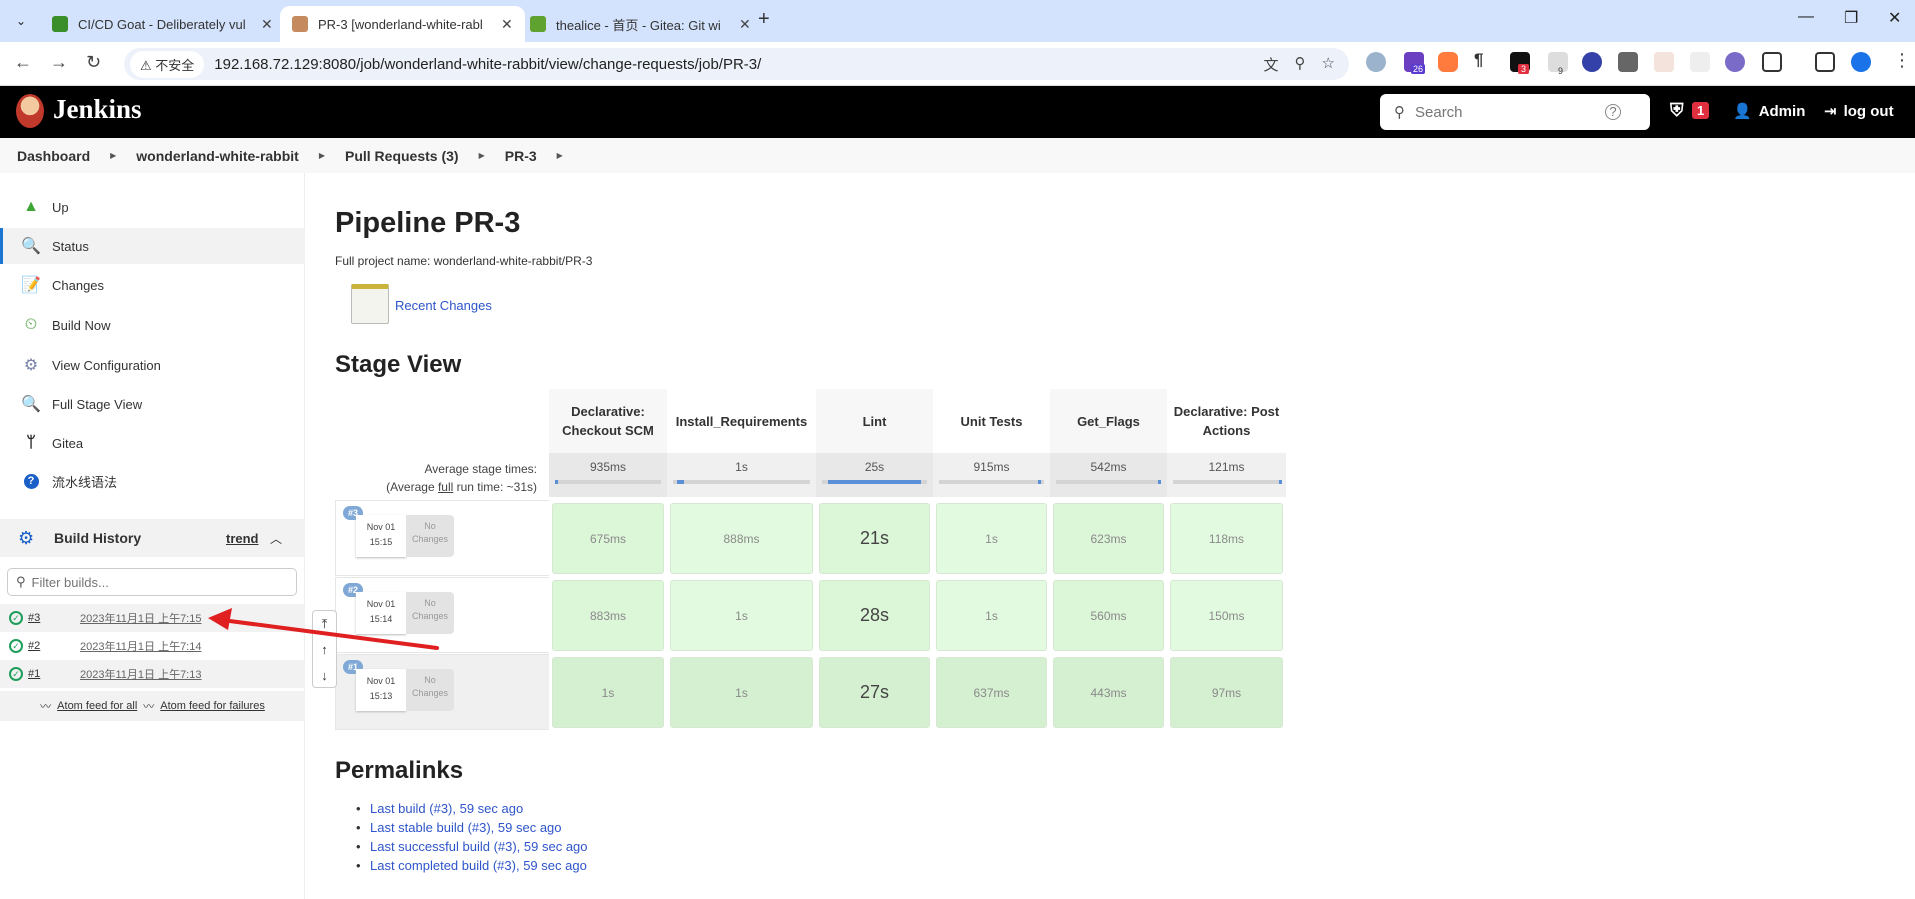  What do you see at coordinates (471, 846) in the screenshot?
I see `permalink-last-successful: Last successful build (#3), 59 sec ago` at bounding box center [471, 846].